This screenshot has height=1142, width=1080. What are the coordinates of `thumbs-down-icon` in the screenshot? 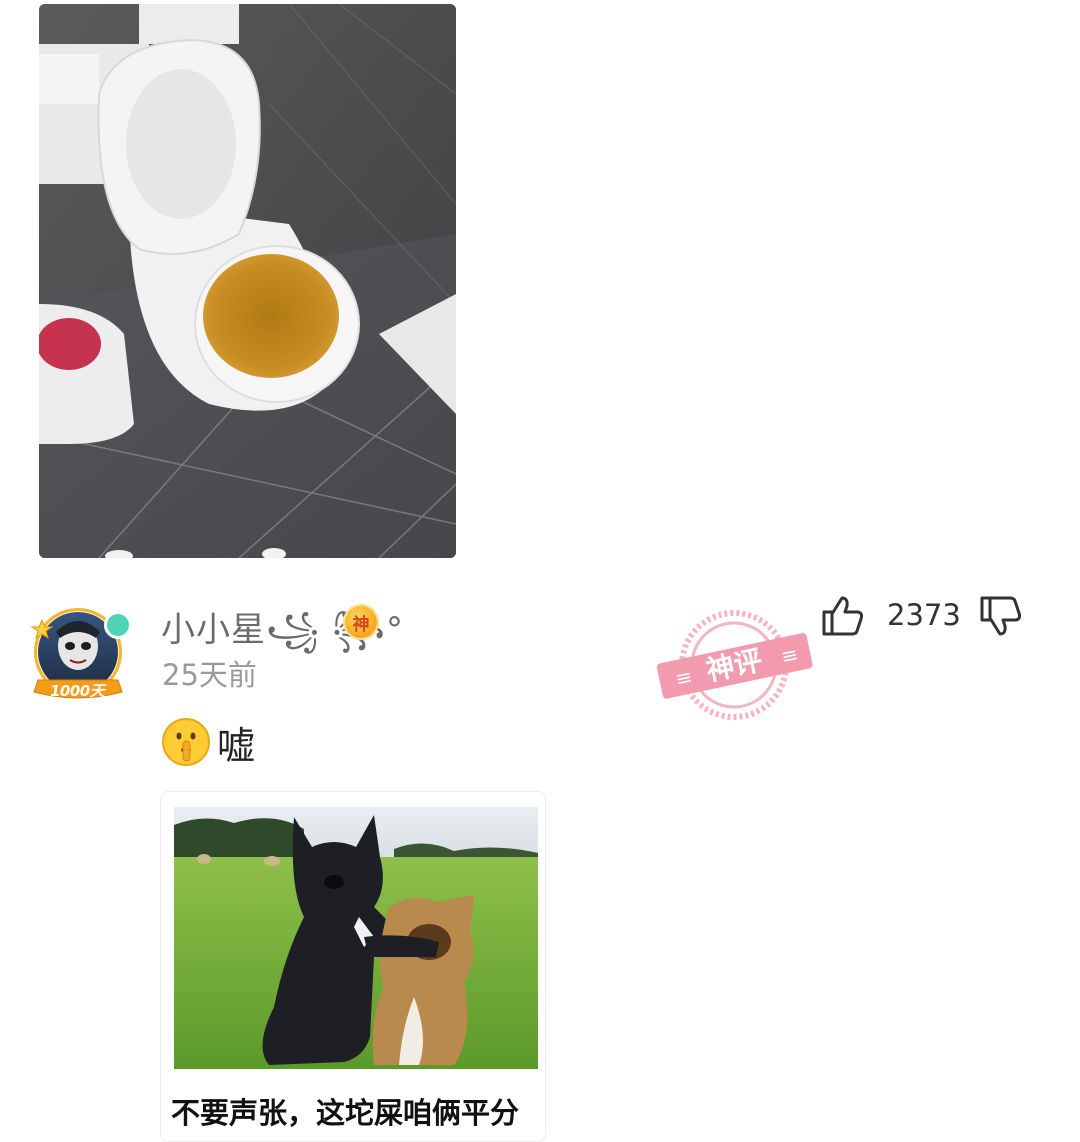 It's located at (1000, 616).